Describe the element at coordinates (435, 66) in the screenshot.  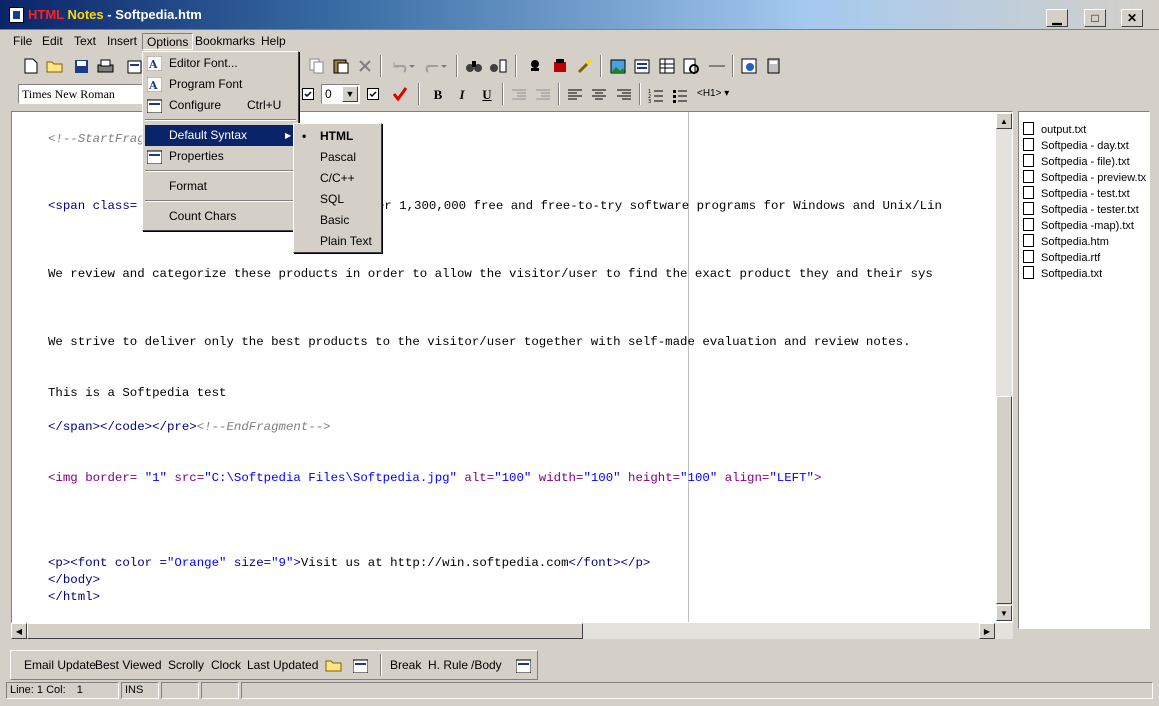
I see `redo-icon` at that location.